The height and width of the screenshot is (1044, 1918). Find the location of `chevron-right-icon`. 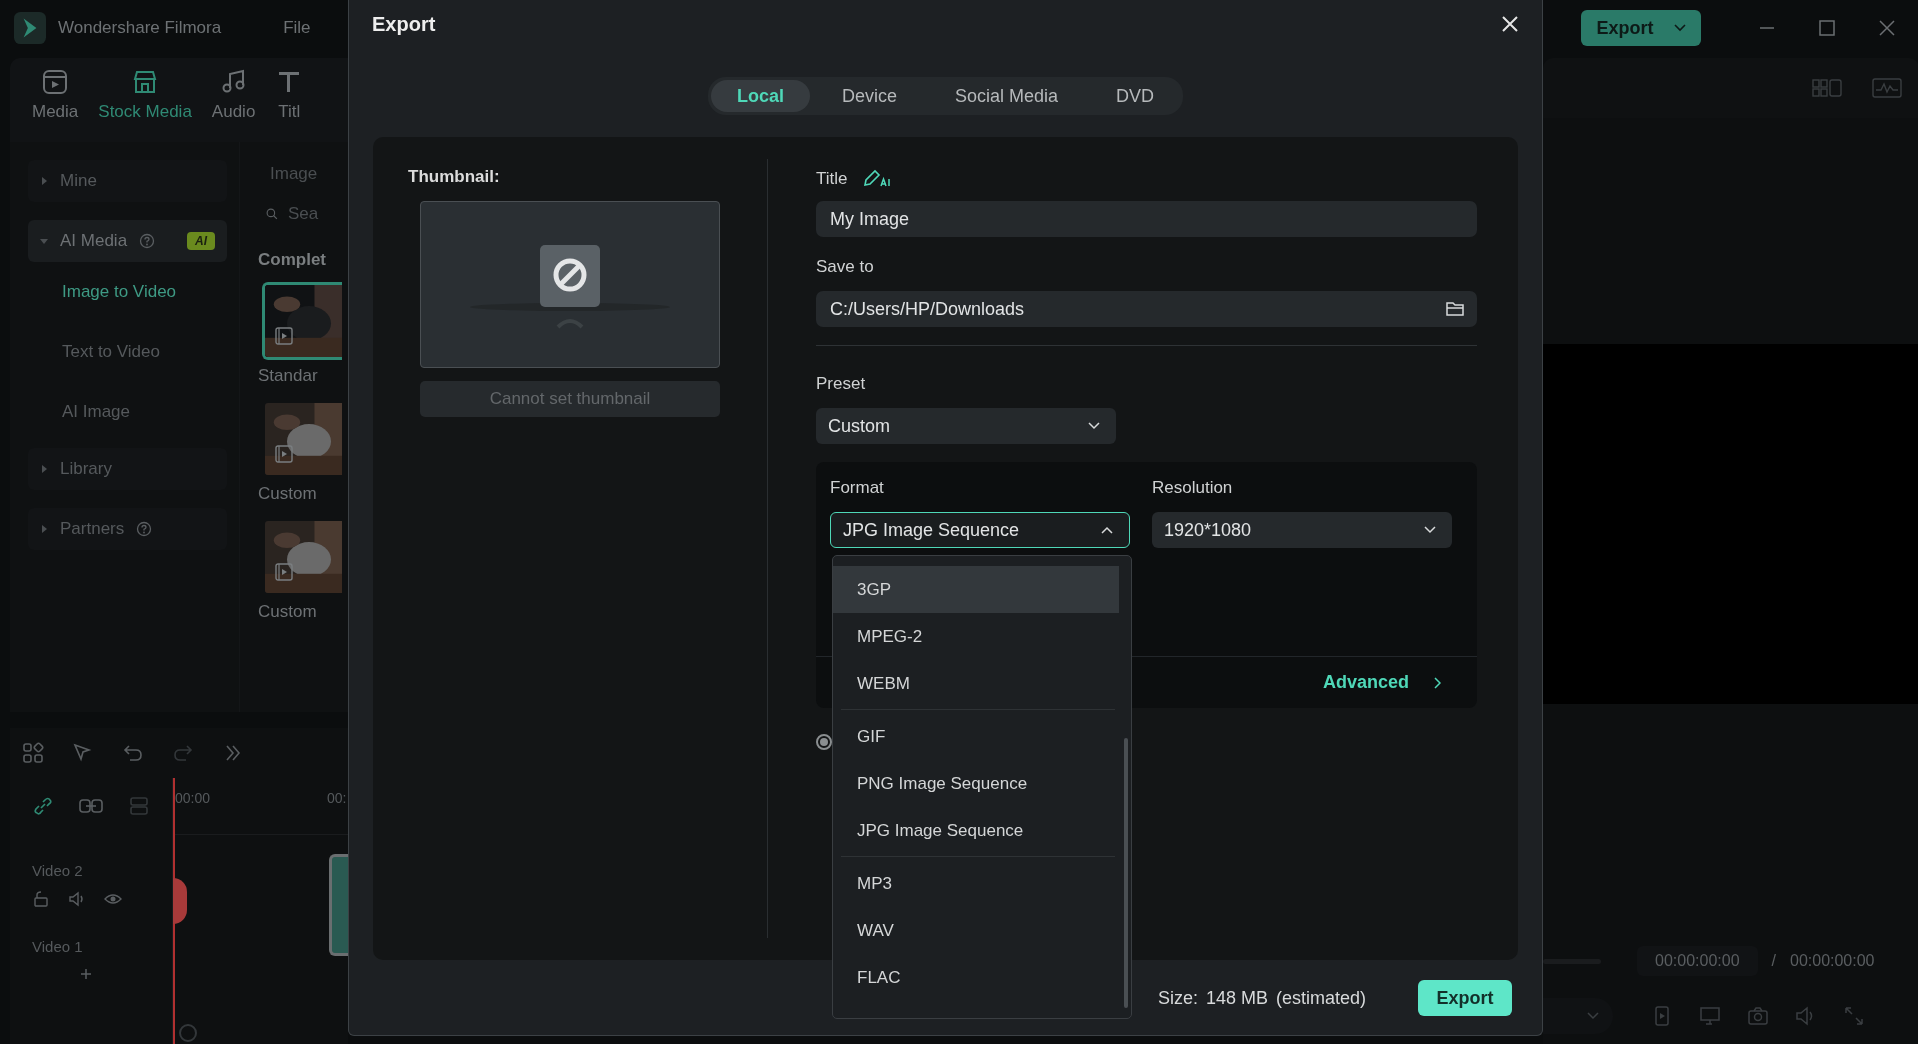

chevron-right-icon is located at coordinates (1437, 682).